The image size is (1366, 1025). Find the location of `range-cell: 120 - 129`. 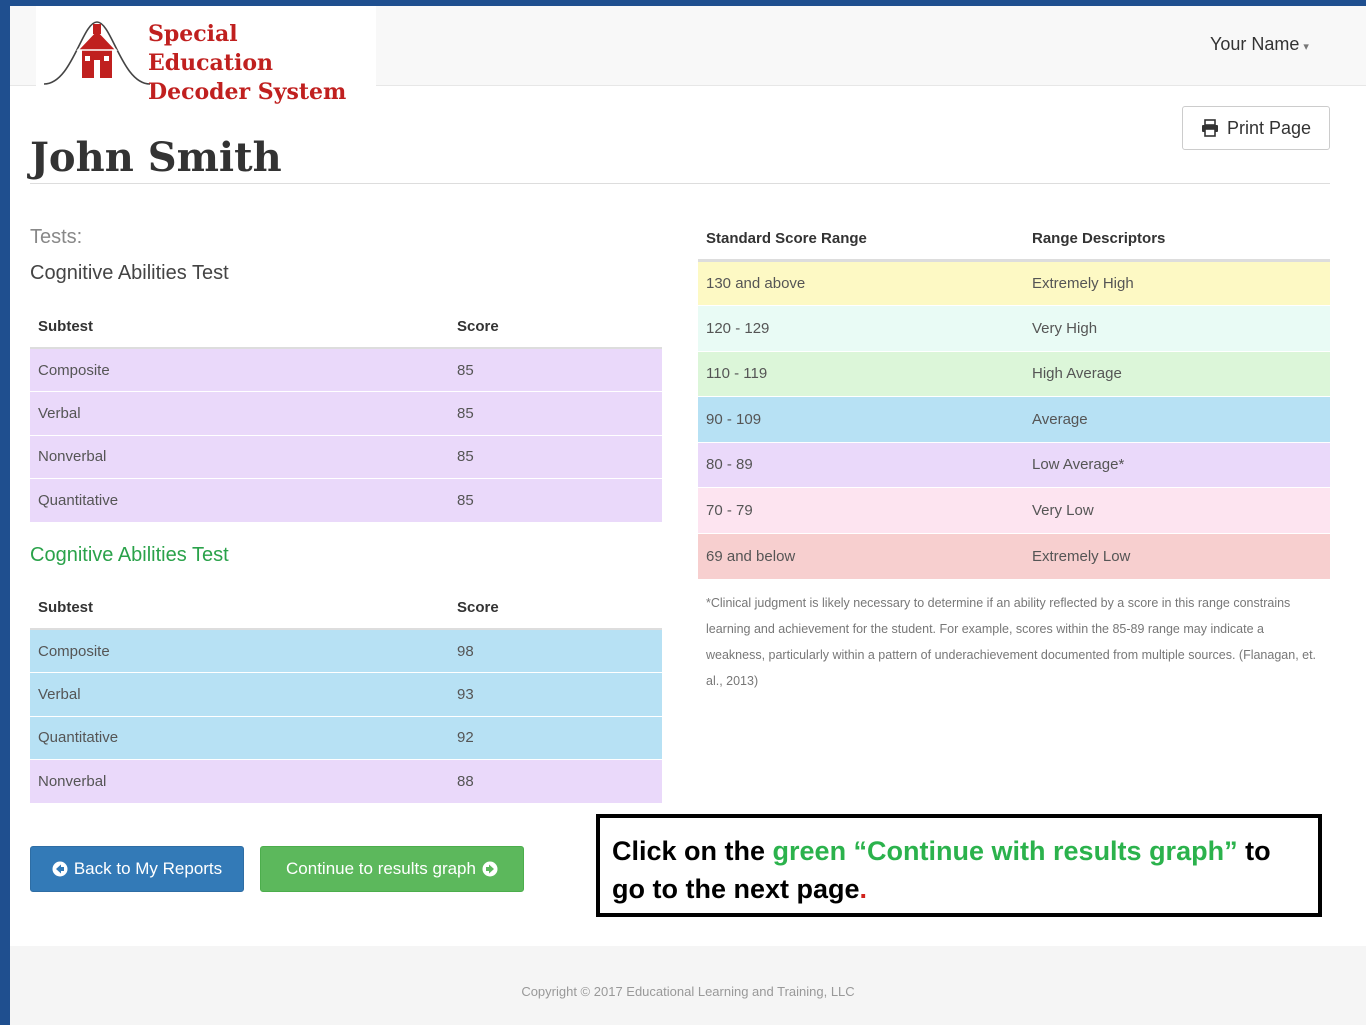

range-cell: 120 - 129 is located at coordinates (861, 328).